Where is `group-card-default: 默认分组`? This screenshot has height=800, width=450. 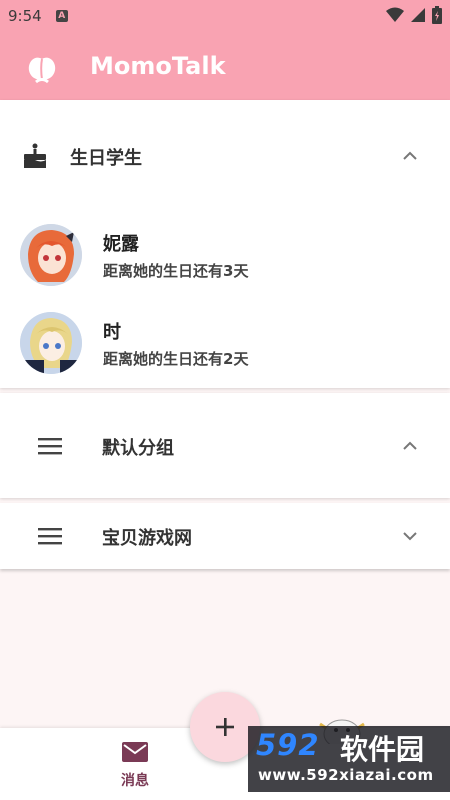
group-card-default: 默认分组 is located at coordinates (225, 445).